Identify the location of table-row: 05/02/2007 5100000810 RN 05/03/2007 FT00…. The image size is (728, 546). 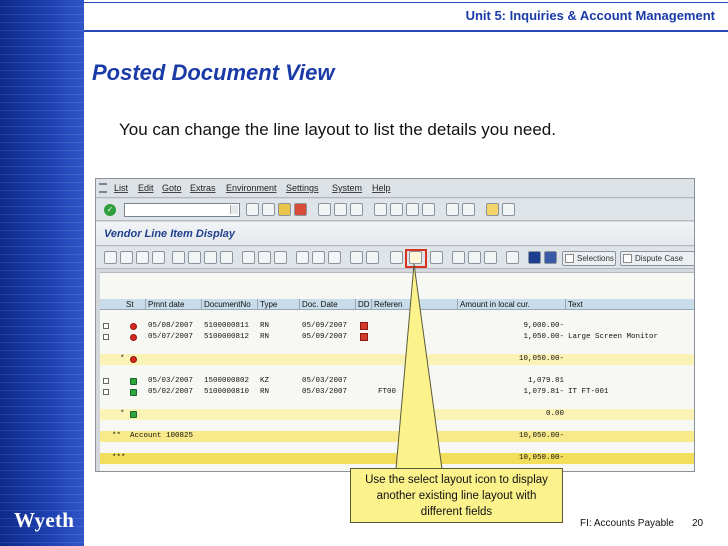
(397, 392).